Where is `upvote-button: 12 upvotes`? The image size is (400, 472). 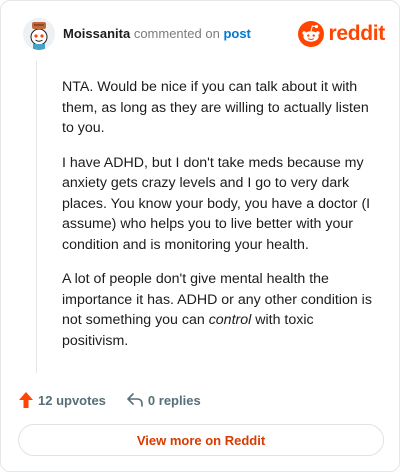 upvote-button: 12 upvotes is located at coordinates (62, 400).